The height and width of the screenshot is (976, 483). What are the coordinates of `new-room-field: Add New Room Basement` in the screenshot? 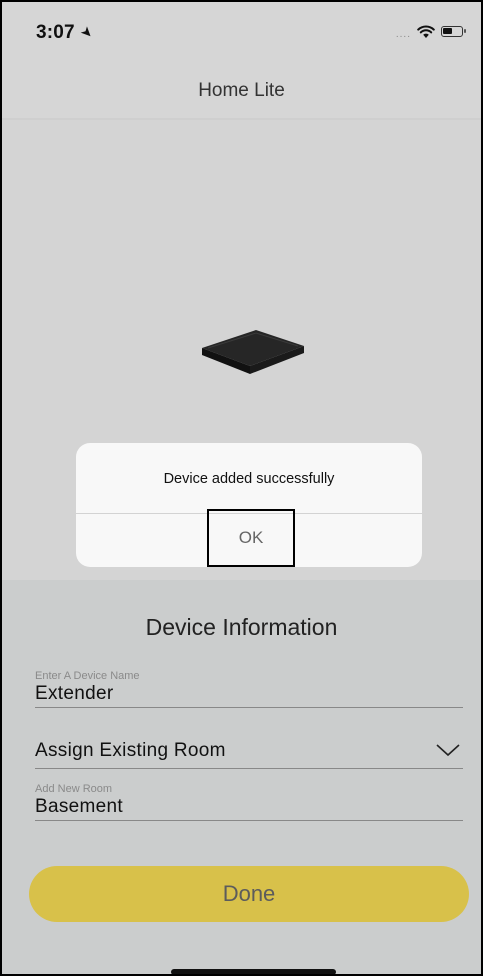 It's located at (249, 802).